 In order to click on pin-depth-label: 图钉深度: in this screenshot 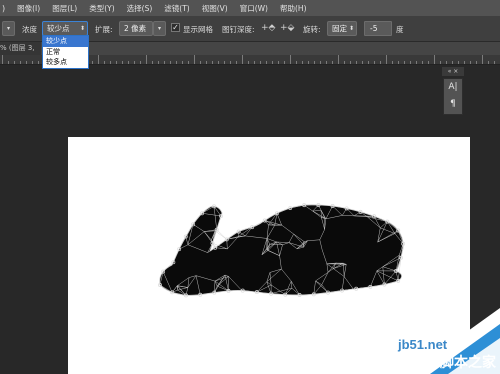, I will do `click(238, 29)`.